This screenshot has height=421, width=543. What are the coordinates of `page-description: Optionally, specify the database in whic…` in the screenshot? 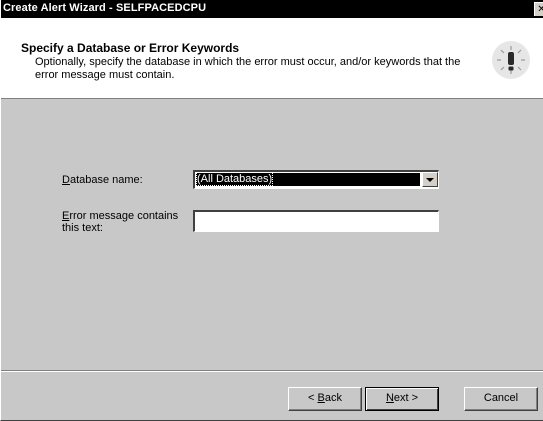 It's located at (248, 68).